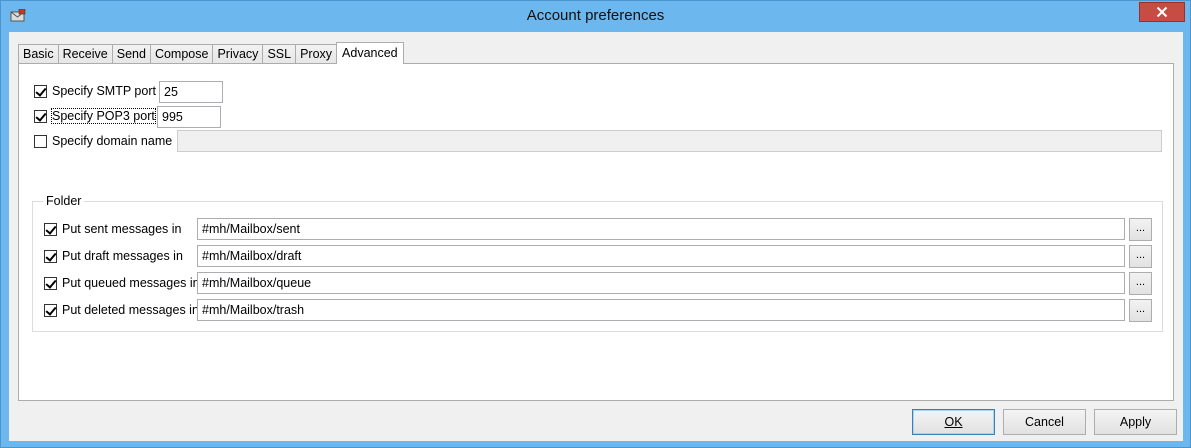  What do you see at coordinates (122, 229) in the screenshot?
I see `sent-folder-label: Put sent messages in` at bounding box center [122, 229].